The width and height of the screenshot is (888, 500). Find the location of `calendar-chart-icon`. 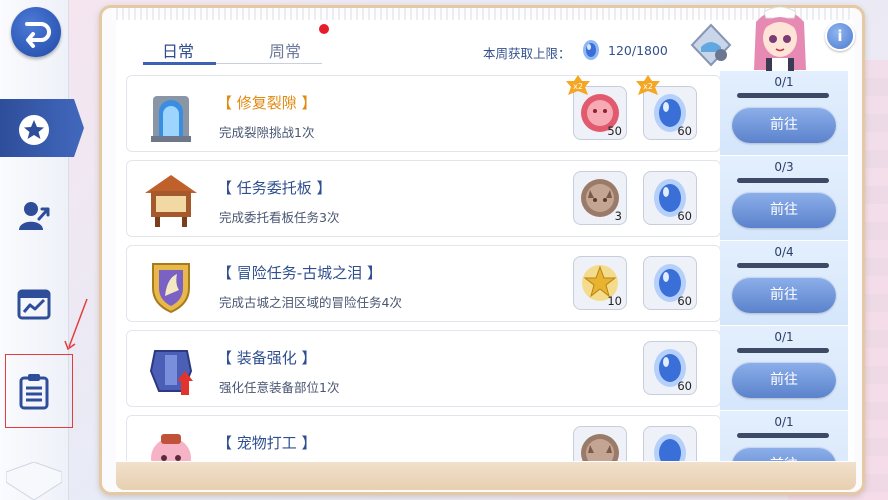

calendar-chart-icon is located at coordinates (34, 304).